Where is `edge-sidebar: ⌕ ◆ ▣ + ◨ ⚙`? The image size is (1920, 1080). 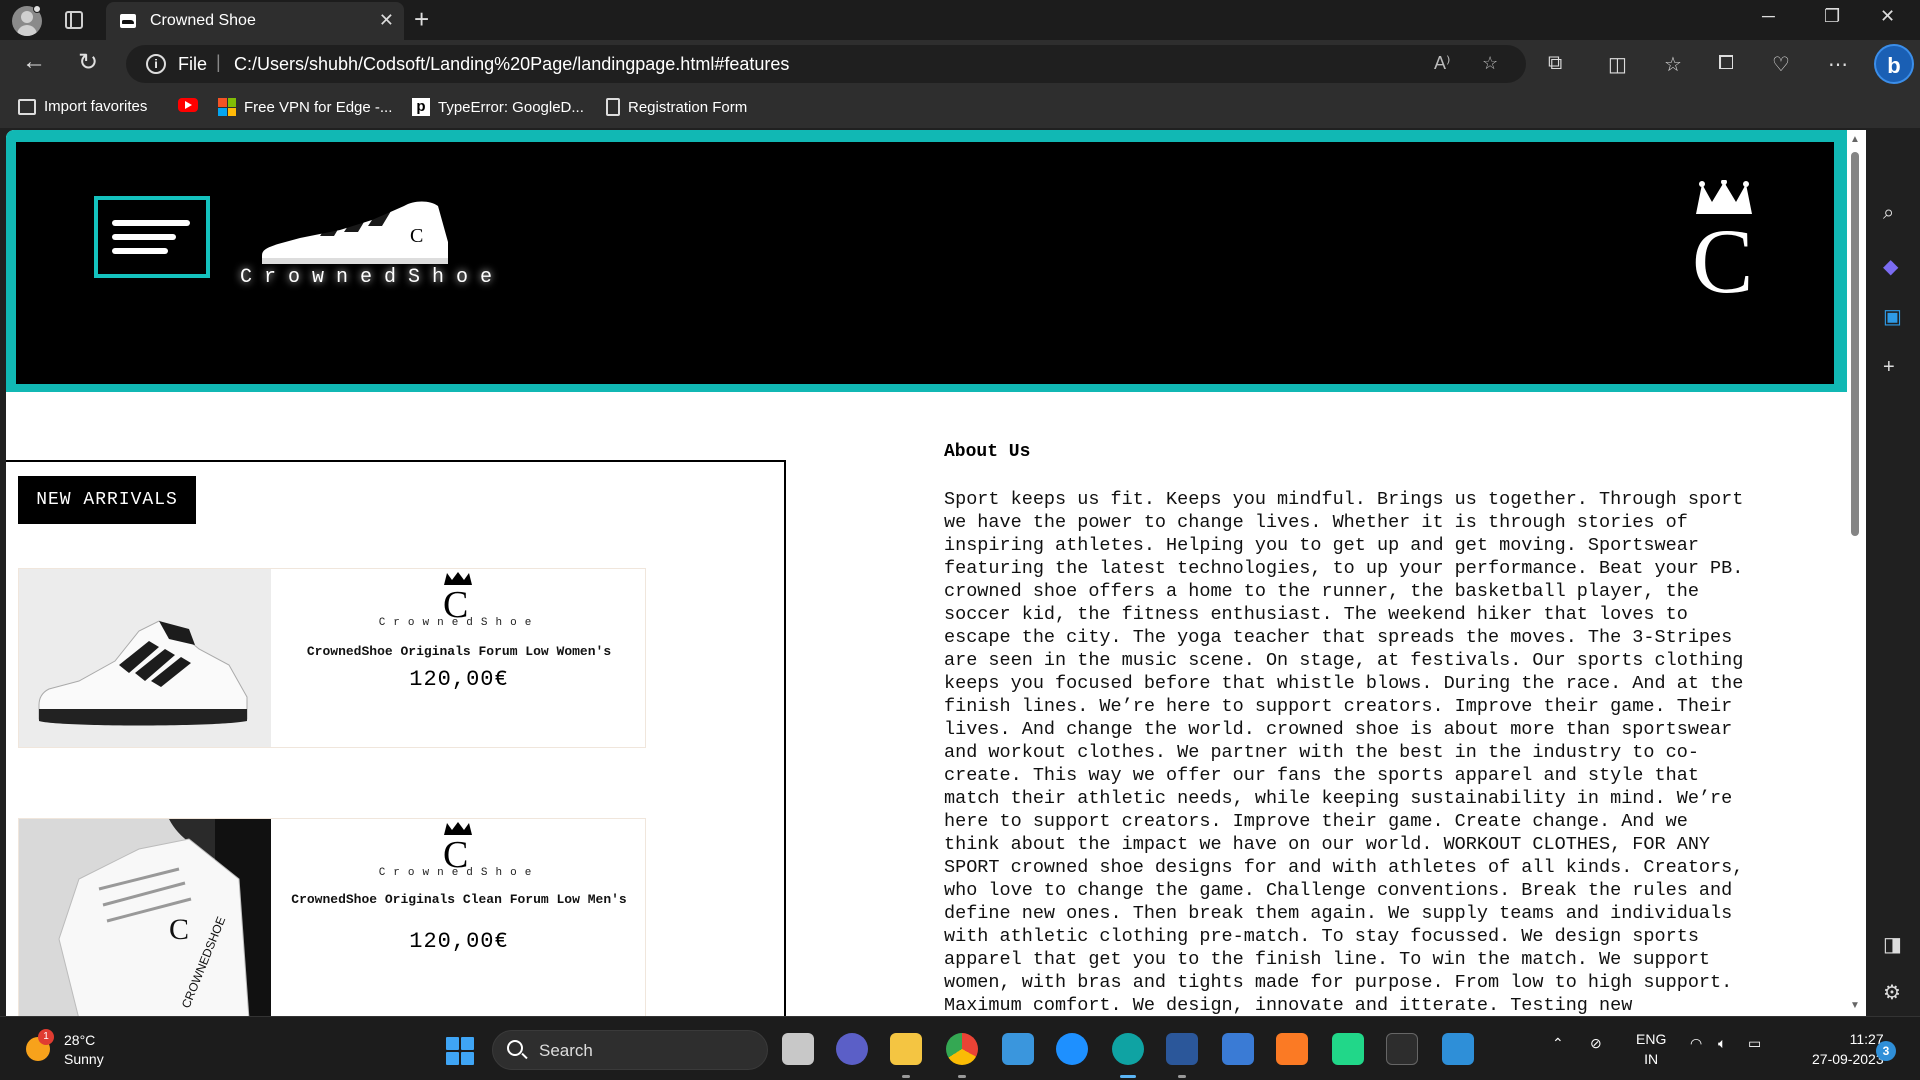
edge-sidebar: ⌕ ◆ ▣ + ◨ ⚙ is located at coordinates (1893, 572).